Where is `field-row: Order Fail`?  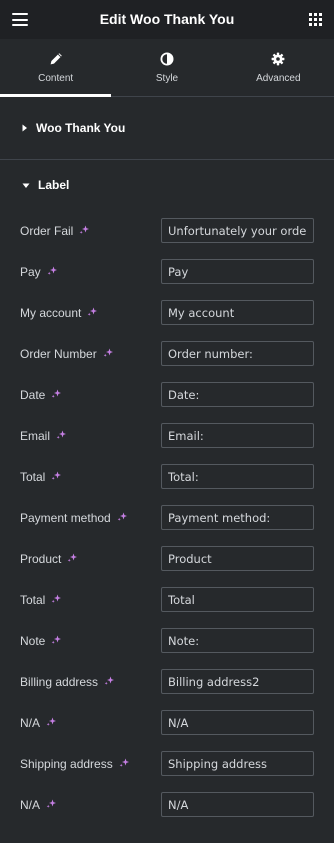
field-row: Order Fail is located at coordinates (167, 230).